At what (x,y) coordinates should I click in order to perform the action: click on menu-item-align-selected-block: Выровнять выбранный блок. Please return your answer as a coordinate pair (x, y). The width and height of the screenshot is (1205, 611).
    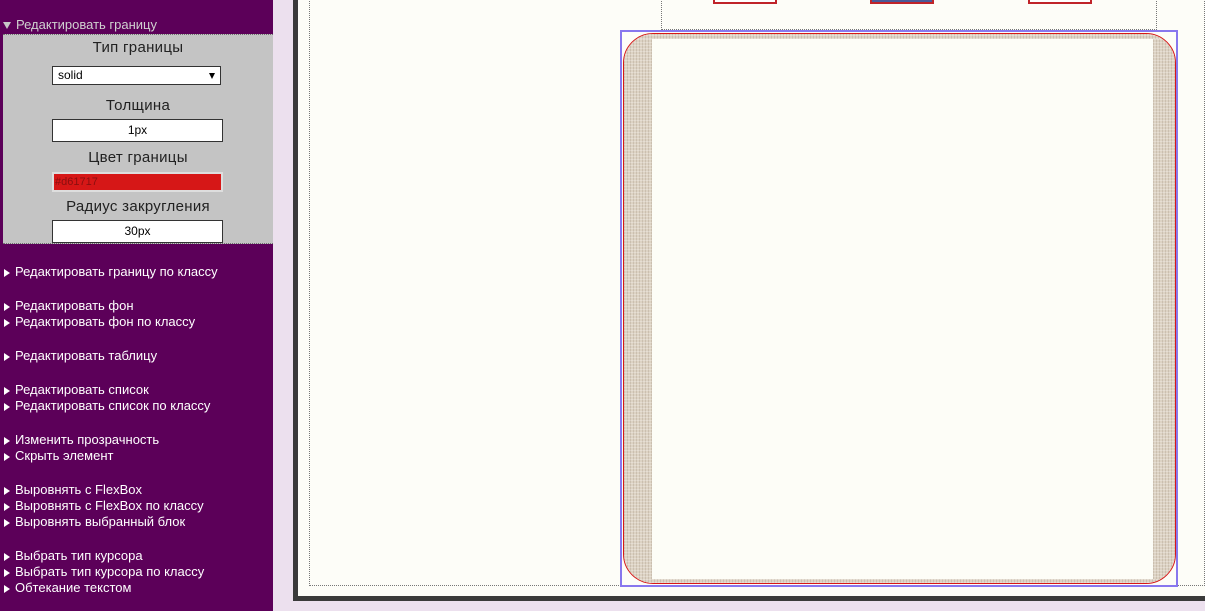
    Looking at the image, I should click on (92, 522).